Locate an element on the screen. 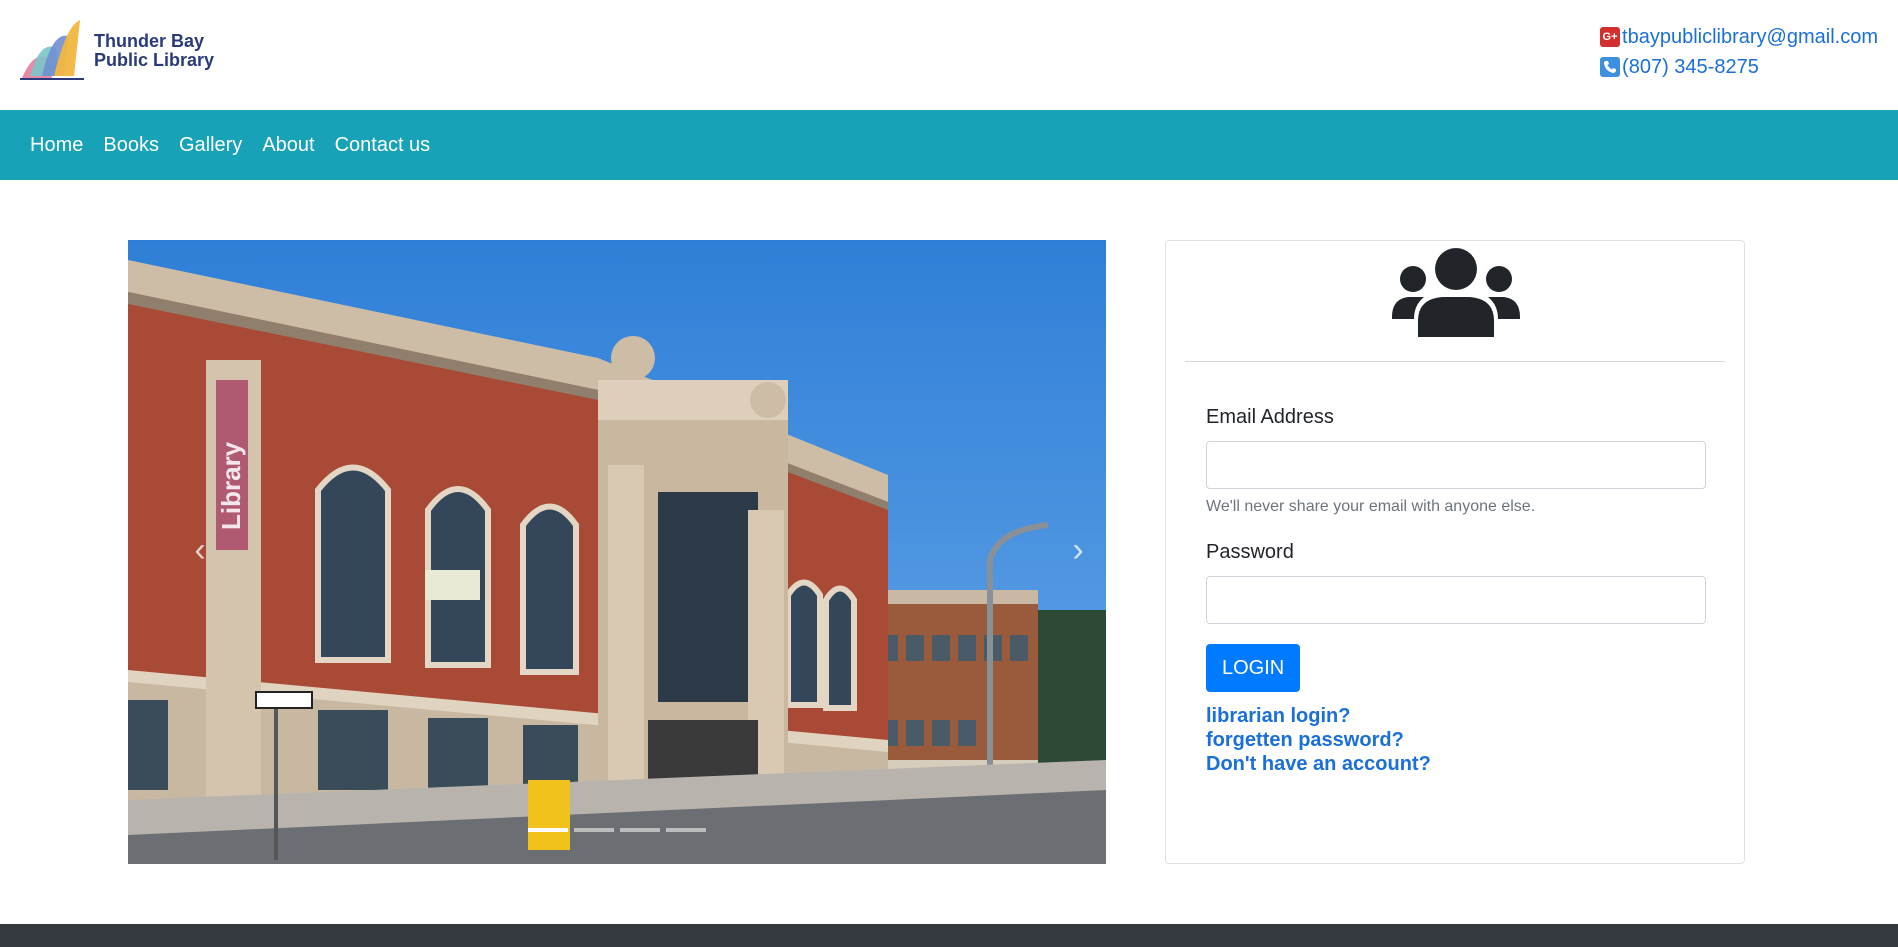 The width and height of the screenshot is (1898, 947). email-input is located at coordinates (1456, 465).